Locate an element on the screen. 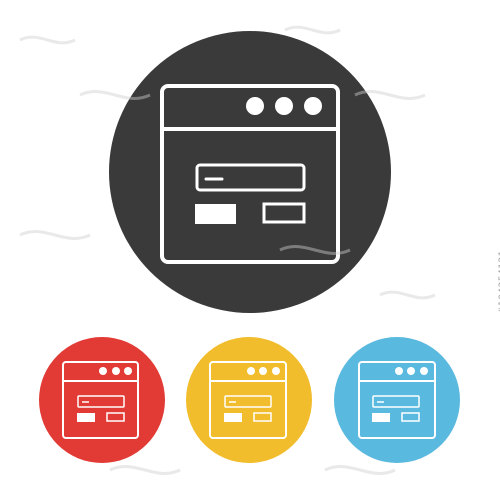 The height and width of the screenshot is (500, 500). red-circle-background is located at coordinates (102, 400).